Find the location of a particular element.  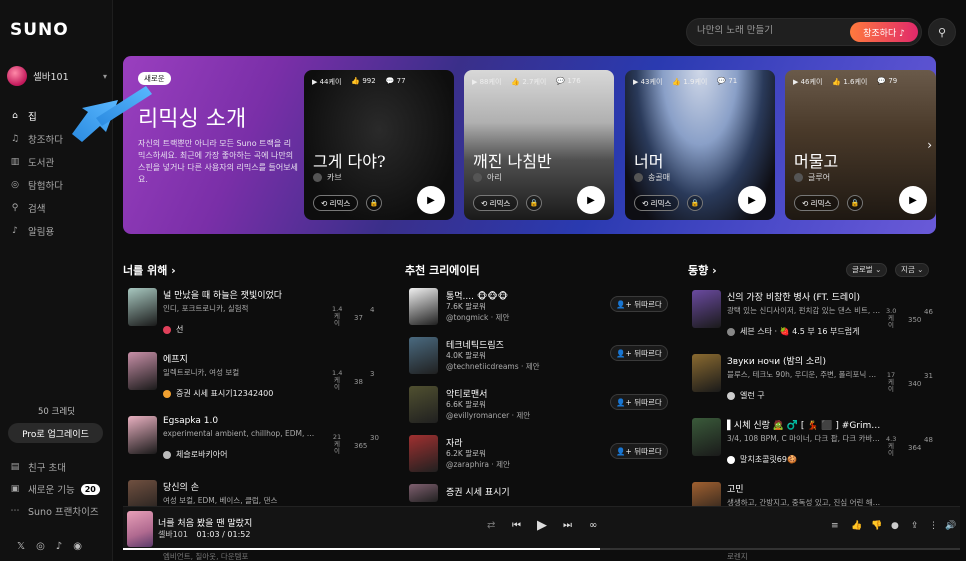

song-row: 널 만났을 때 하늘은 잿빛이었다 인디, 포크트로니카, 실험적 선 is located at coordinates (223, 311).